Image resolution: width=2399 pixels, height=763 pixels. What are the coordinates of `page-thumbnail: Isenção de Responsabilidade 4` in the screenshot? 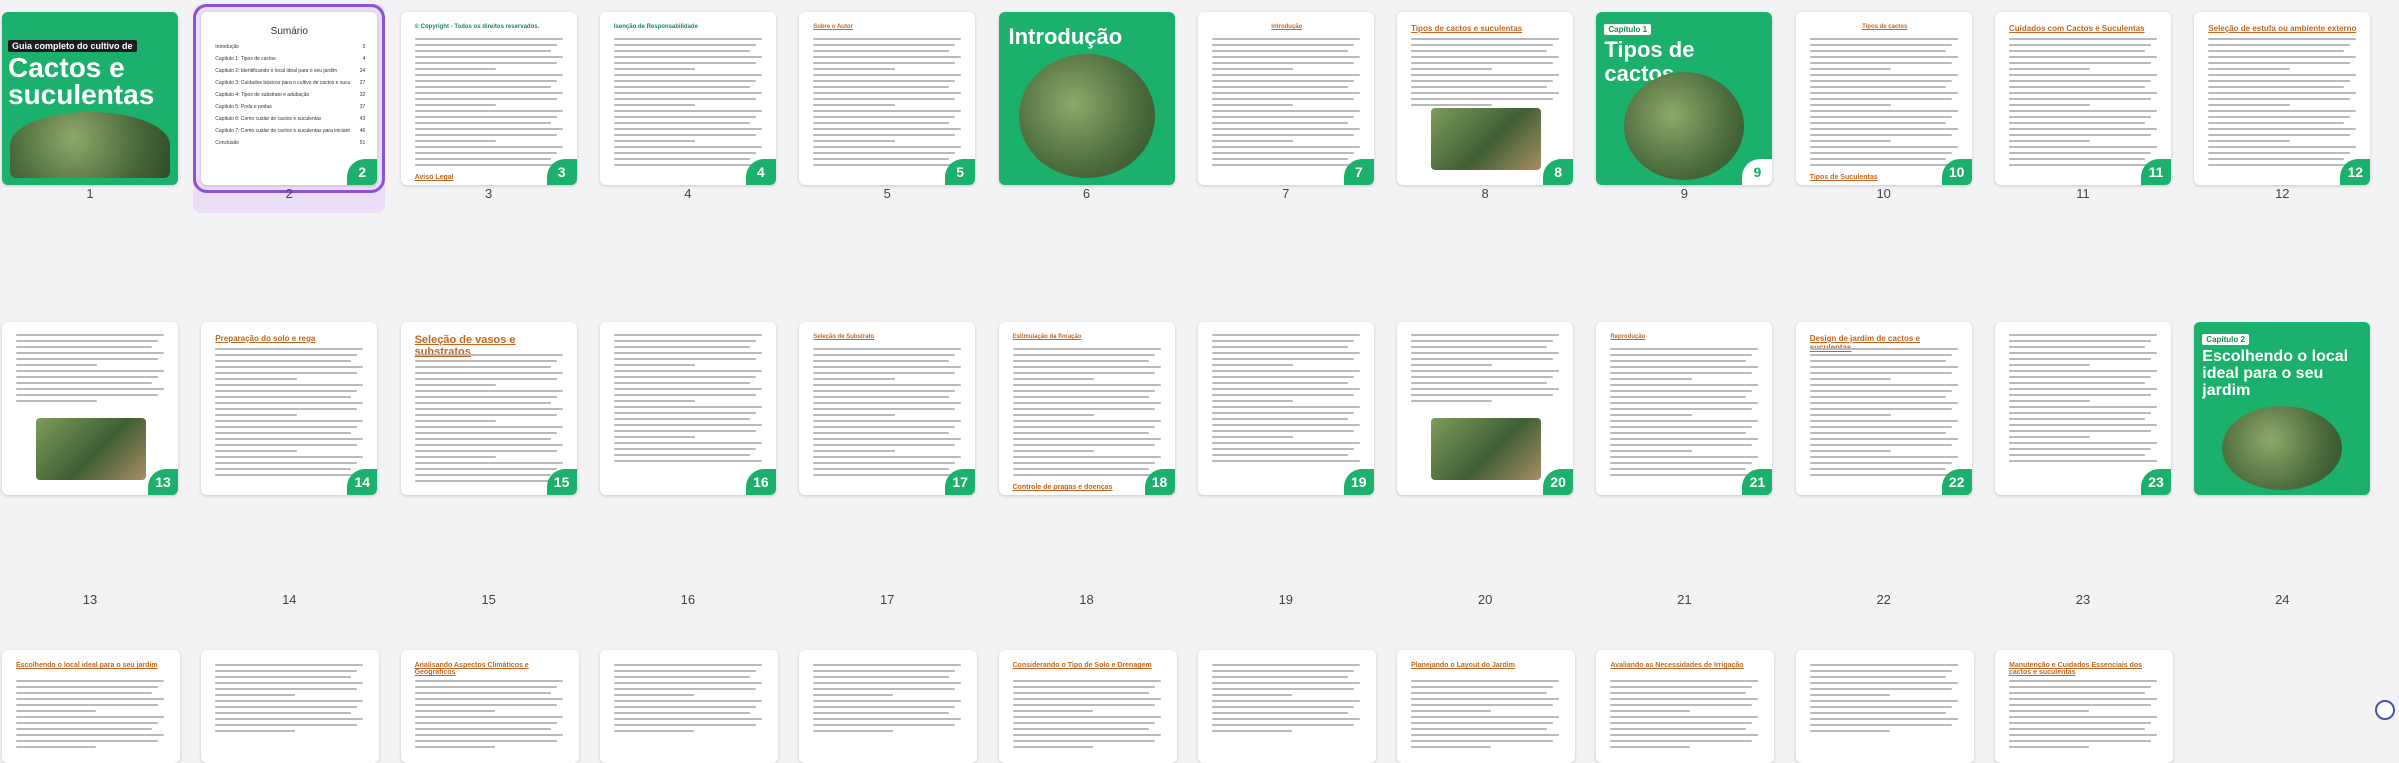 It's located at (687, 98).